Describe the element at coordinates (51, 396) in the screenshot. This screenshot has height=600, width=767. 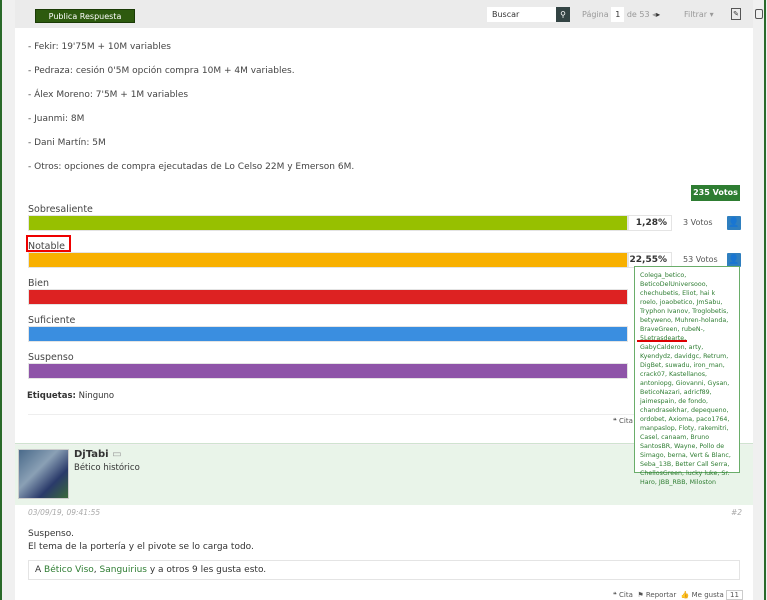
I see `tags-label: Etiquetas:` at that location.